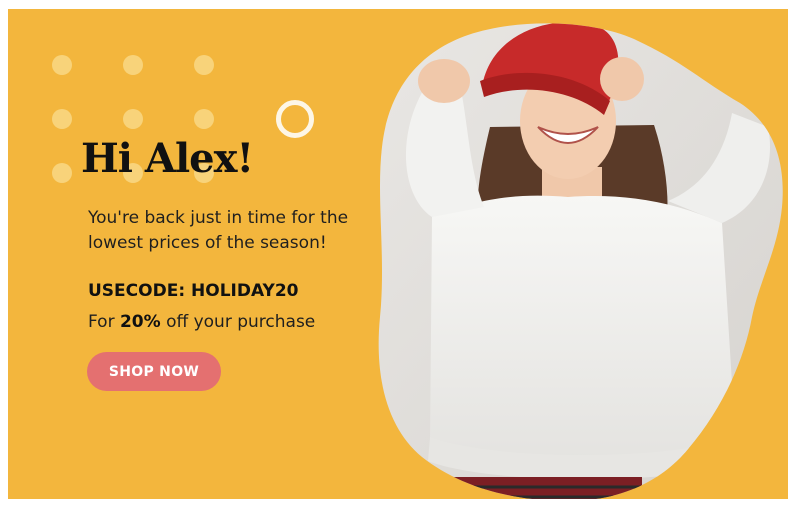 This screenshot has width=796, height=508. Describe the element at coordinates (154, 371) in the screenshot. I see `shop-now-button: SHOP NOW` at that location.